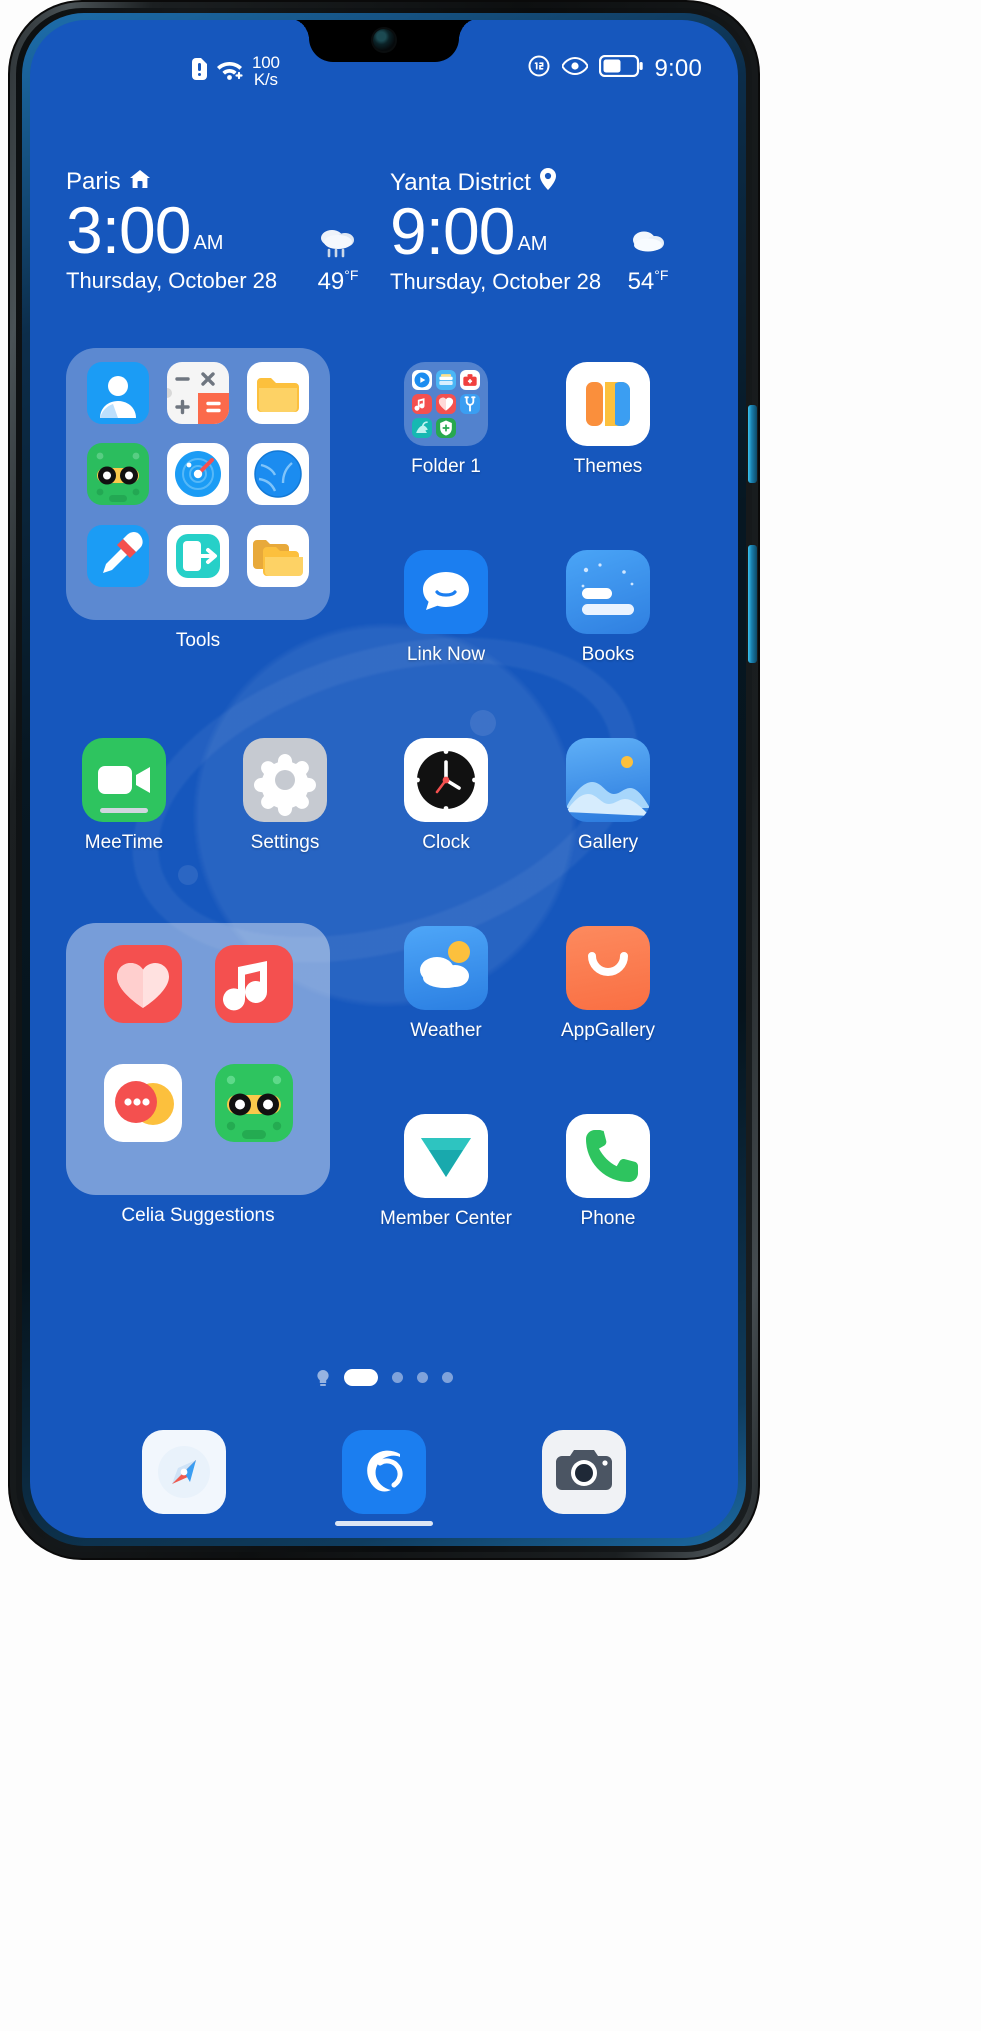 This screenshot has height=2031, width=981. Describe the element at coordinates (446, 1030) in the screenshot. I see `app-weather-label: Weather` at that location.